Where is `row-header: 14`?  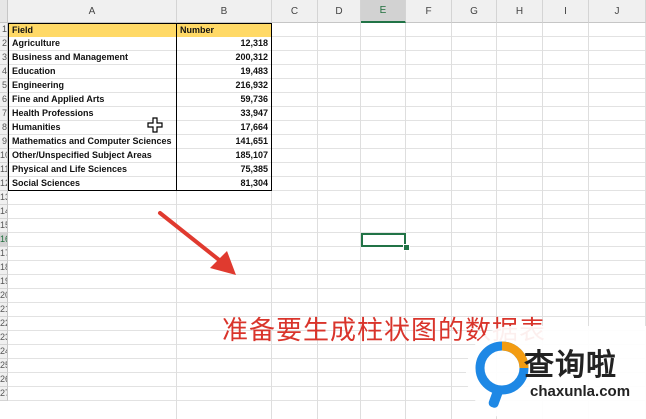
row-header: 14 is located at coordinates (4, 212).